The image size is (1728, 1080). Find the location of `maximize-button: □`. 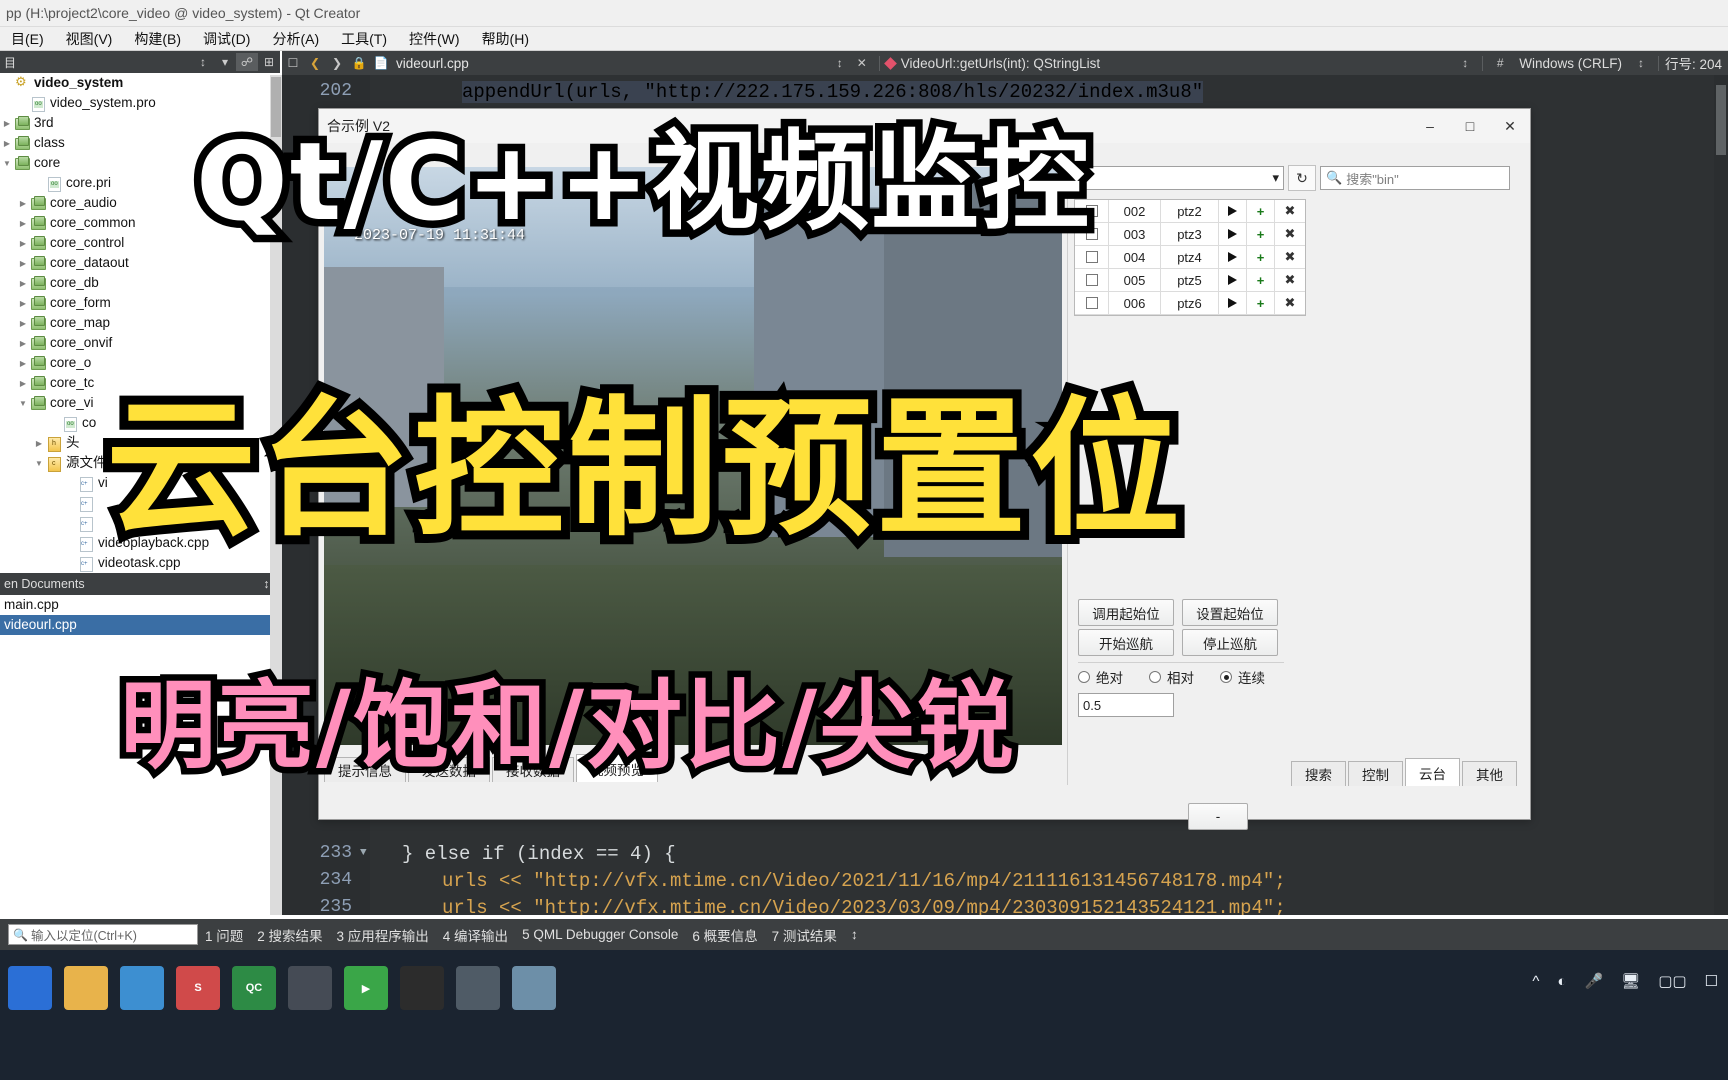

maximize-button: □ is located at coordinates (1470, 126).